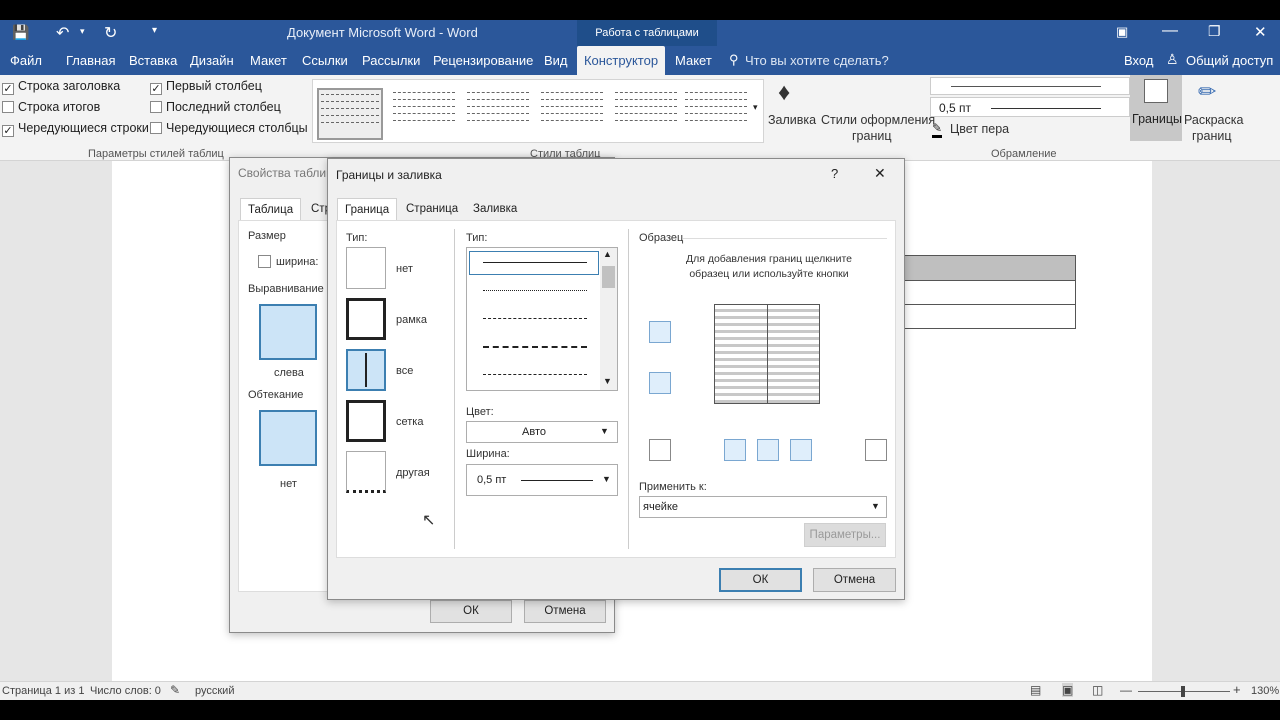 Image resolution: width=1280 pixels, height=720 pixels. I want to click on read-mode-icon: ▤, so click(1035, 690).